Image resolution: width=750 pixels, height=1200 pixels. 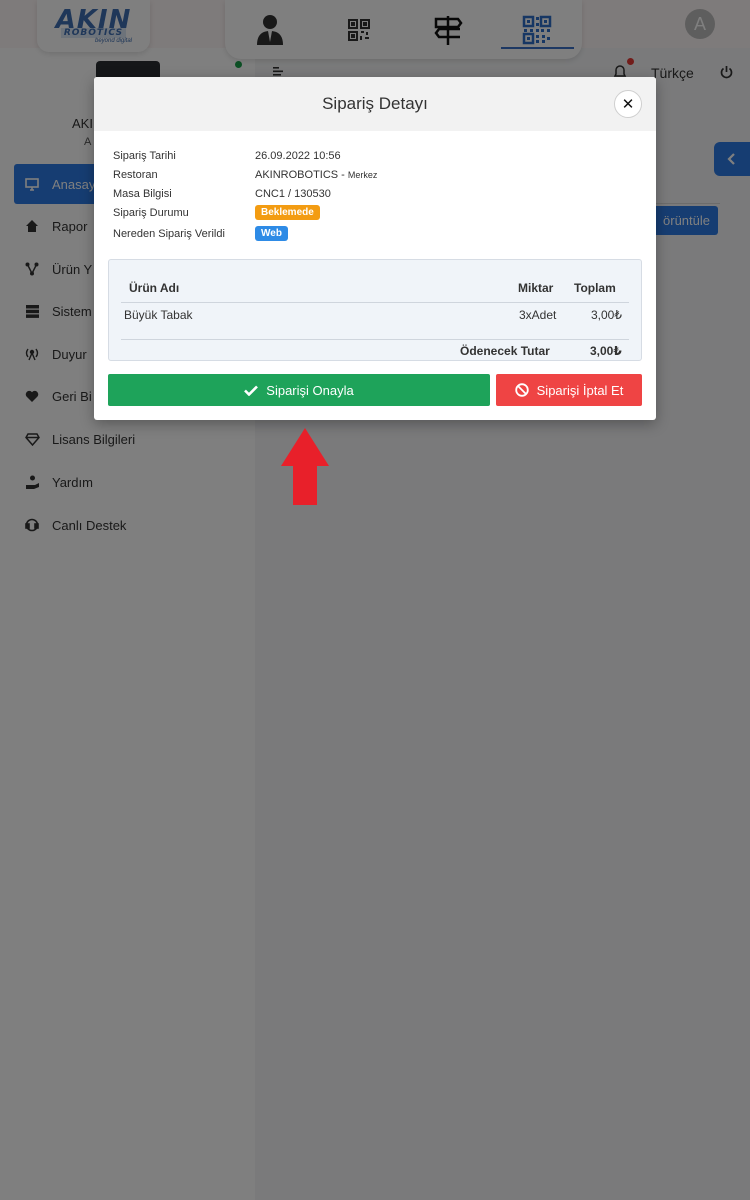 What do you see at coordinates (310, 390) in the screenshot?
I see `confirm-order-label: Siparişi Onayla` at bounding box center [310, 390].